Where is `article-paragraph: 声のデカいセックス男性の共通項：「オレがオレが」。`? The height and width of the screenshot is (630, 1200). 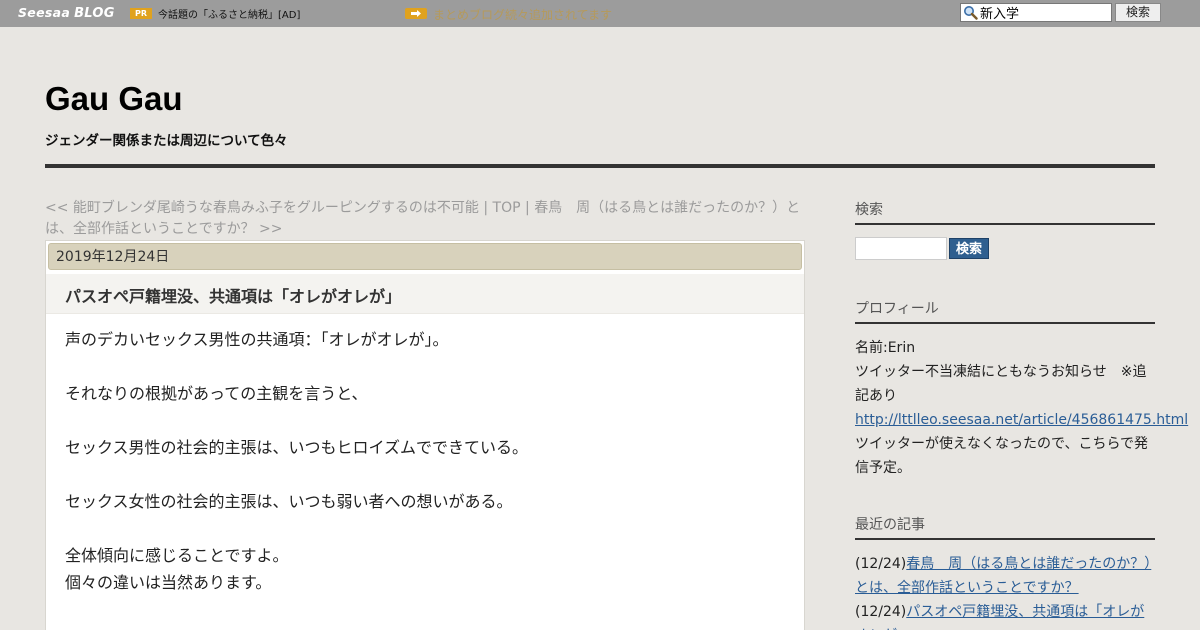 article-paragraph: 声のデカいセックス男性の共通項：「オレがオレが」。 is located at coordinates (257, 339).